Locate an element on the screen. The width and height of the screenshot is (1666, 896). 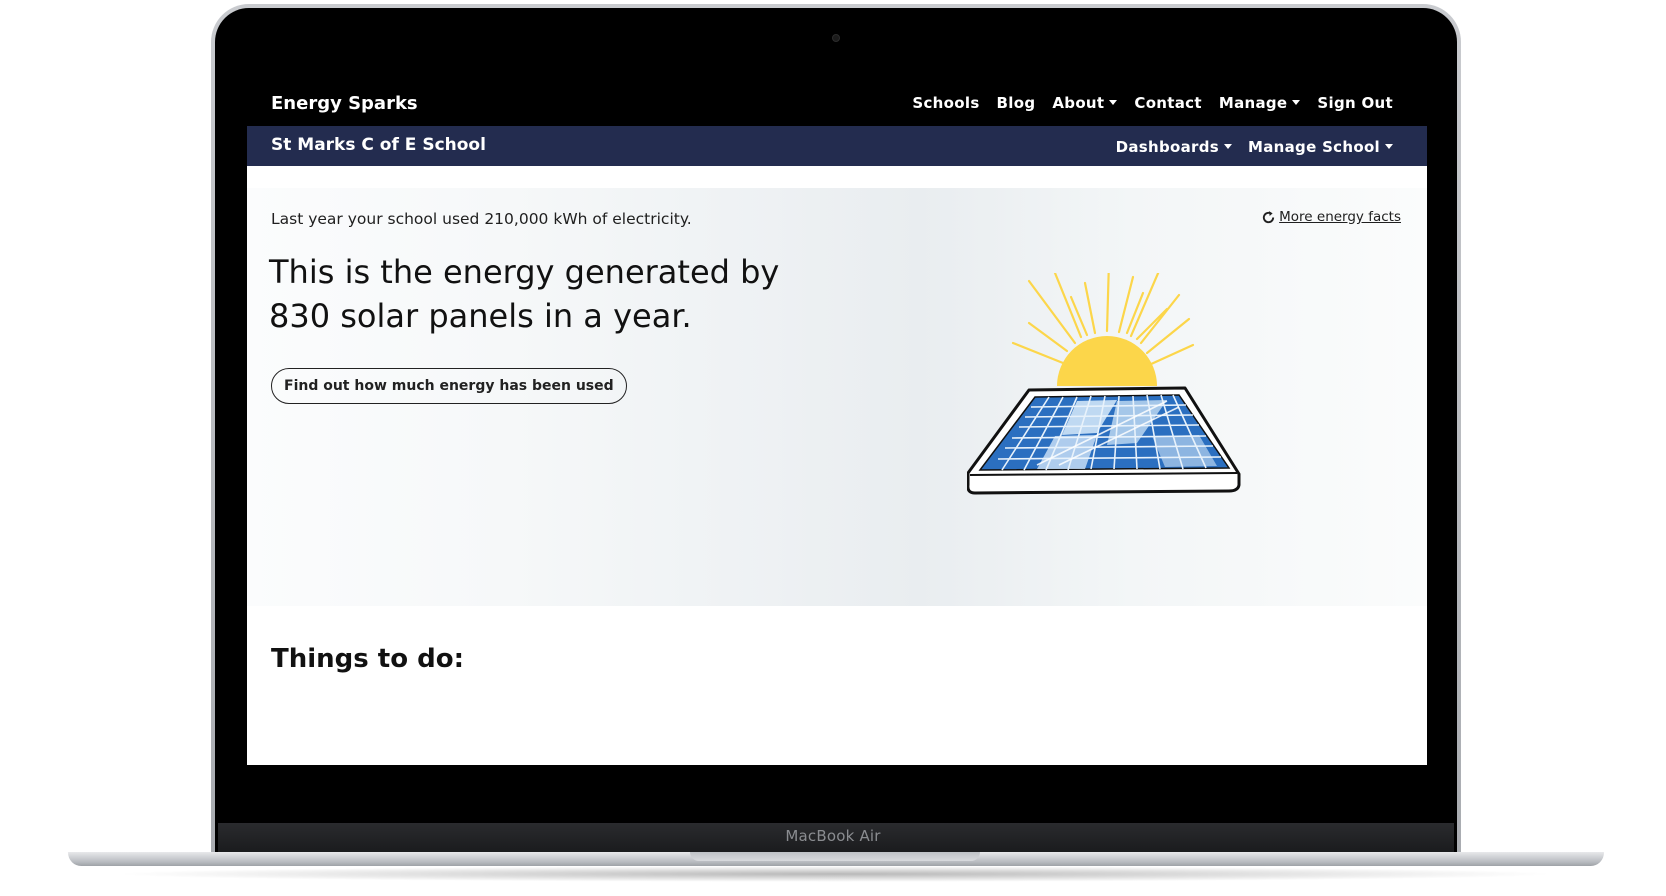
more-energy-facts-link: More energy facts is located at coordinates (1331, 217).